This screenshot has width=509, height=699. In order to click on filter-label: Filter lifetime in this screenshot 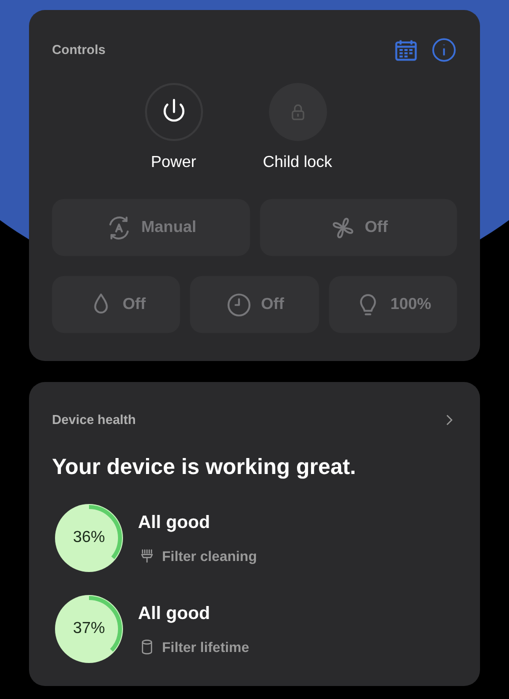, I will do `click(206, 647)`.